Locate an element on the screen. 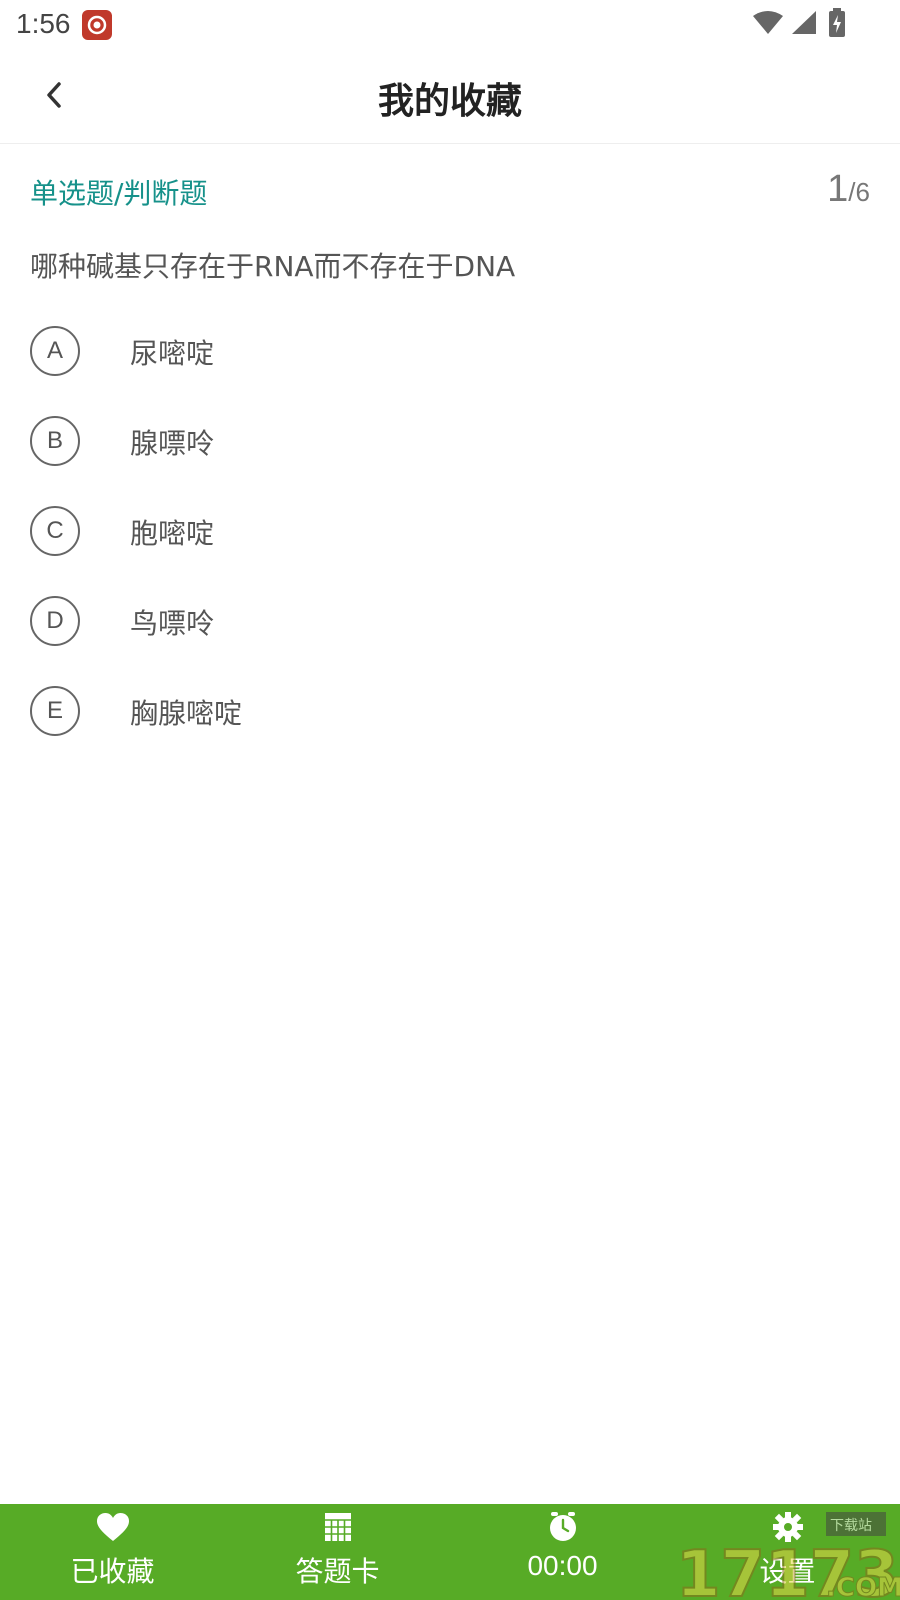 This screenshot has width=900, height=1600. status-time: 1:56 is located at coordinates (43, 23).